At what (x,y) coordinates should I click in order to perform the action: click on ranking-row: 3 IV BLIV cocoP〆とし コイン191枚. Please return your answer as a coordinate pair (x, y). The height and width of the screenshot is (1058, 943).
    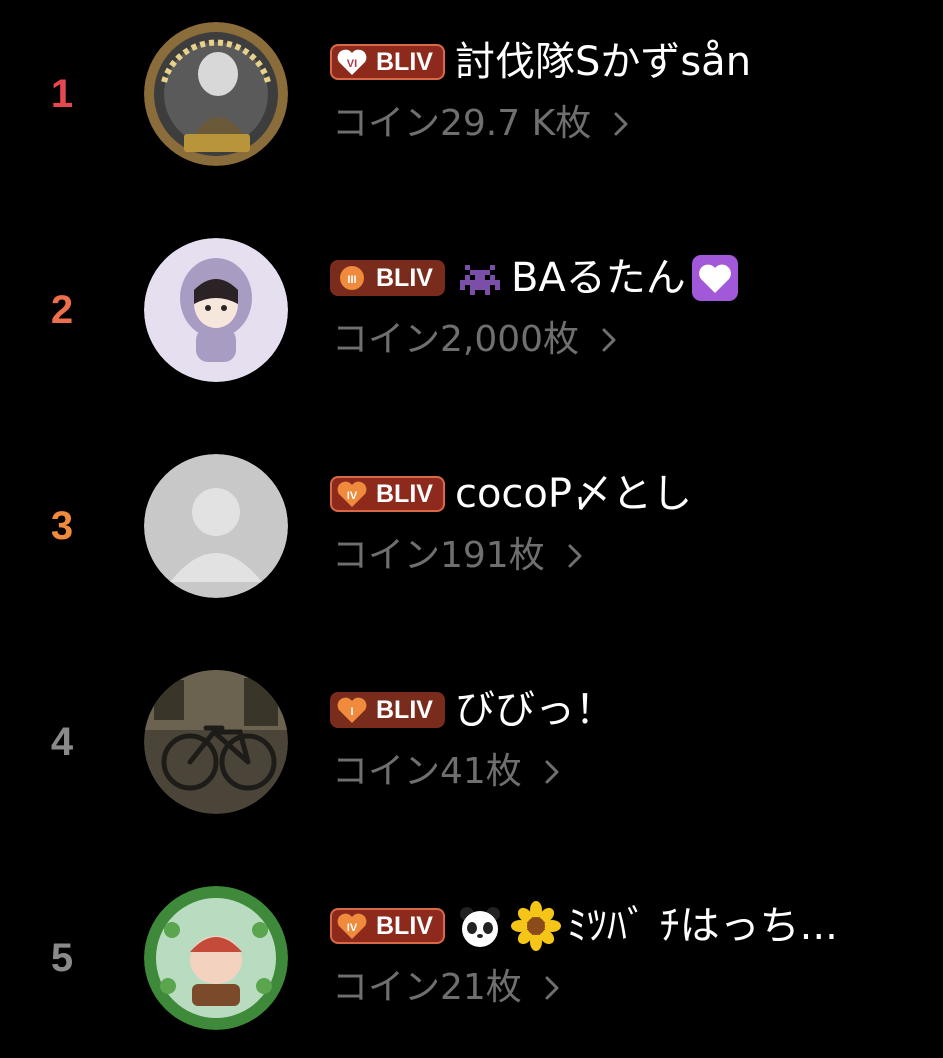
    Looking at the image, I should click on (471, 527).